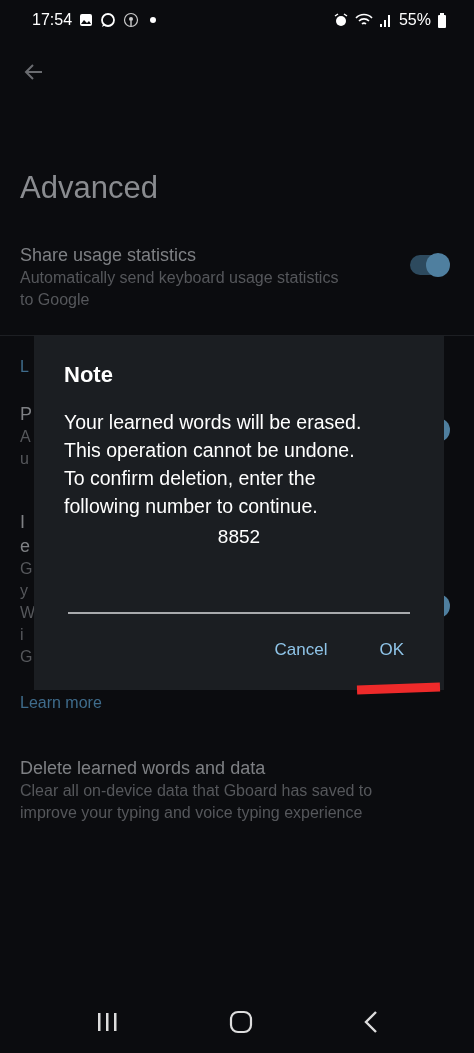 This screenshot has height=1053, width=474. Describe the element at coordinates (213, 464) in the screenshot. I see `dialog-message: Your learned words will be erased. This operation cannot be undone. To confirm deletion, enter the following number to continue.` at that location.